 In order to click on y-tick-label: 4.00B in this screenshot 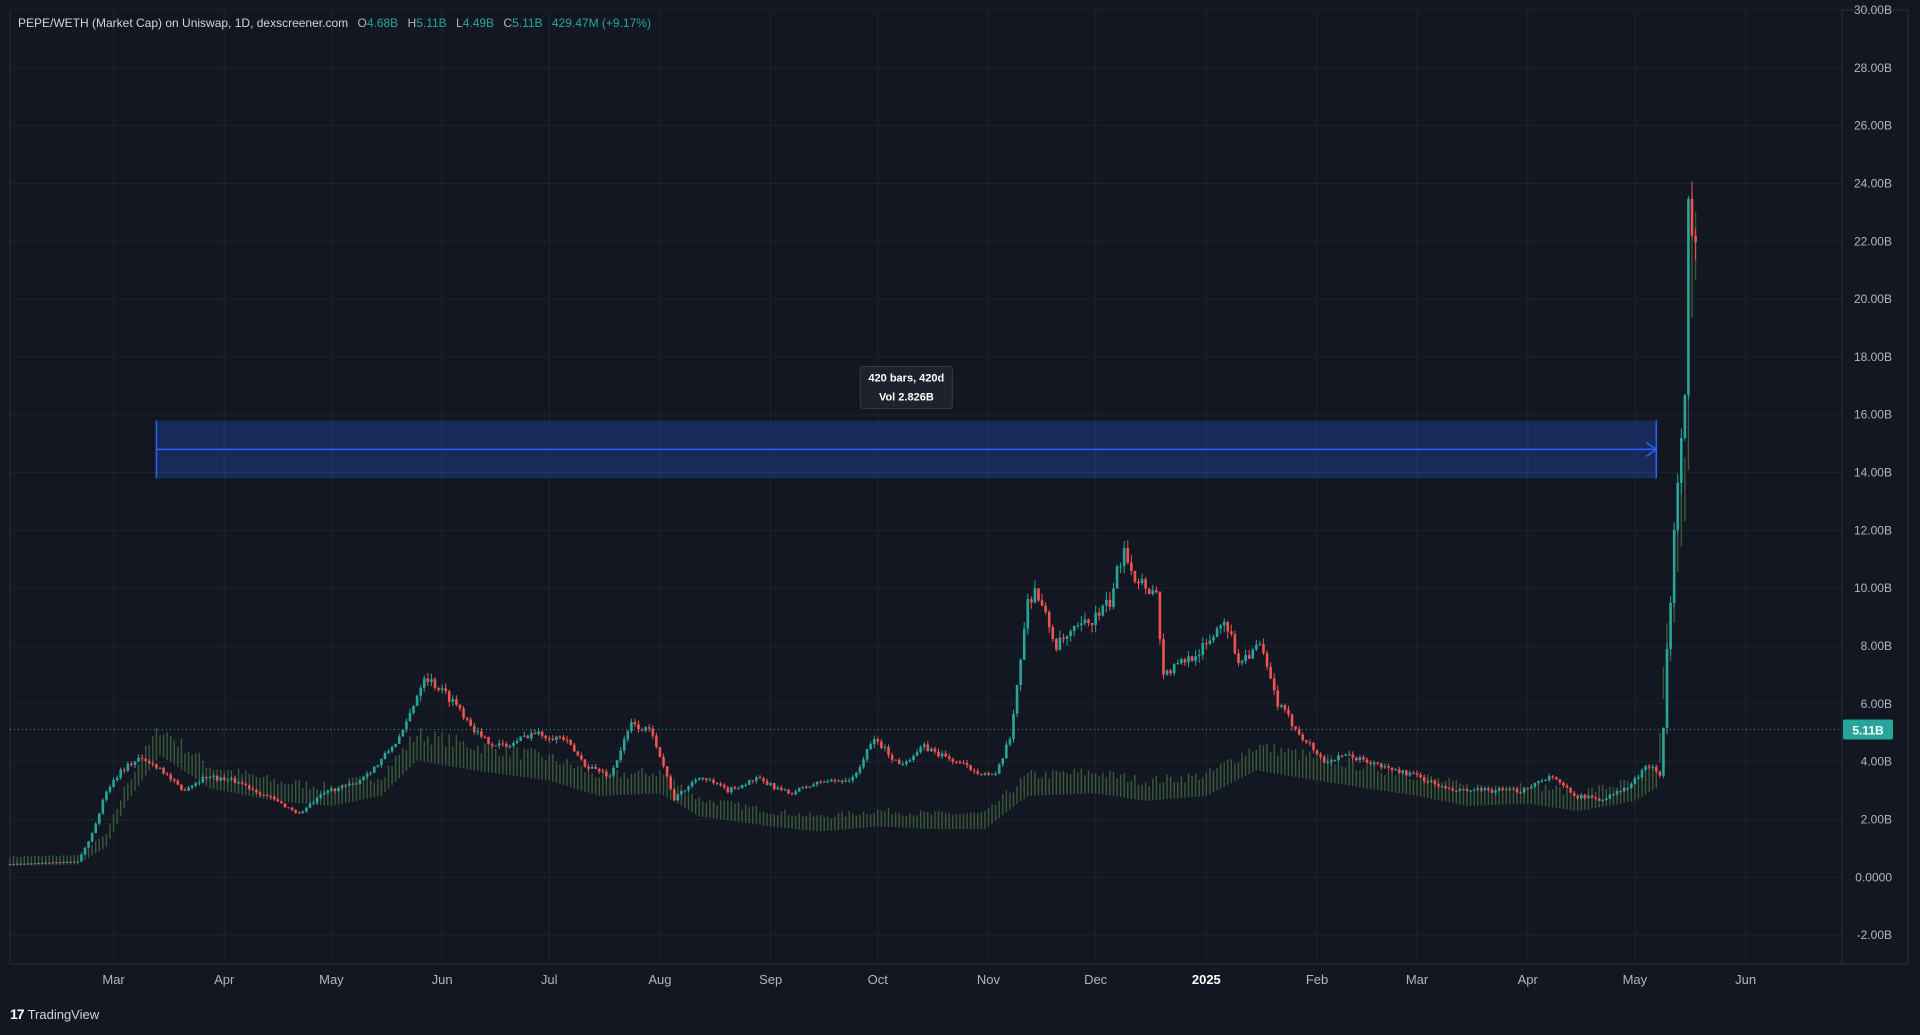, I will do `click(1876, 762)`.